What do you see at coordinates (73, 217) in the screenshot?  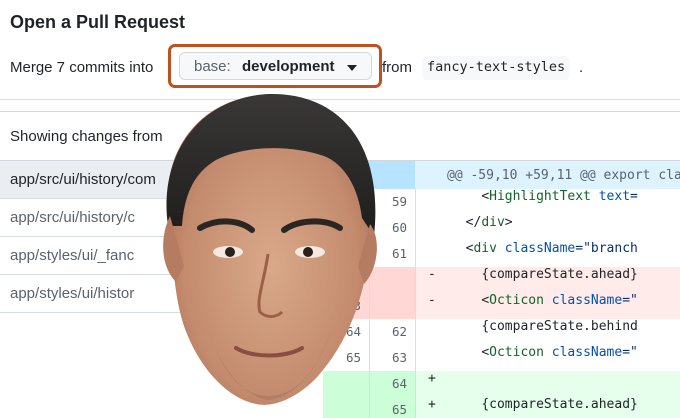 I see `file-path: app/src/ui/history/c` at bounding box center [73, 217].